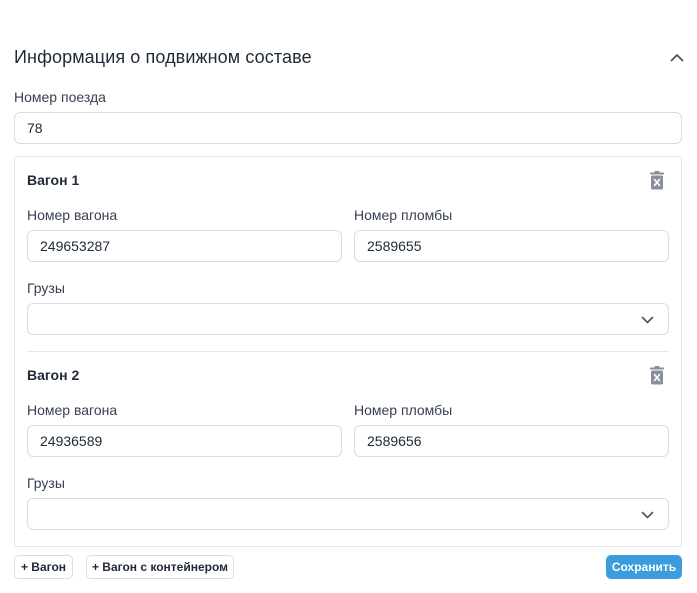  Describe the element at coordinates (511, 441) in the screenshot. I see `wagon-2-seal-input: 2589656` at that location.